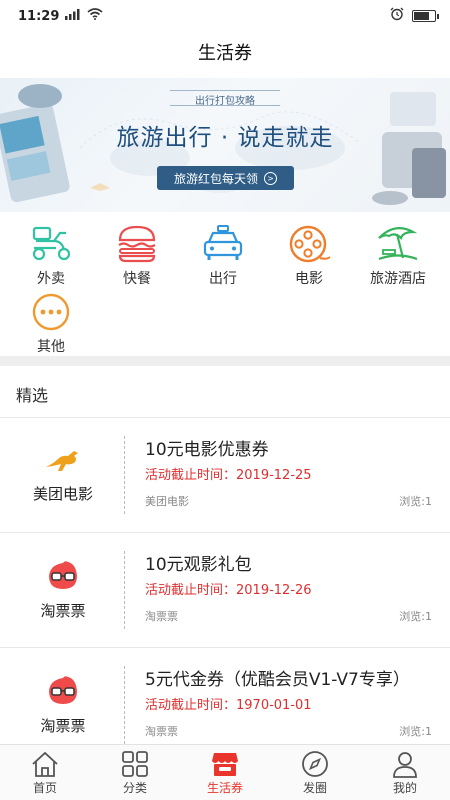 Image resolution: width=450 pixels, height=800 pixels. I want to click on alarm-icon, so click(397, 16).